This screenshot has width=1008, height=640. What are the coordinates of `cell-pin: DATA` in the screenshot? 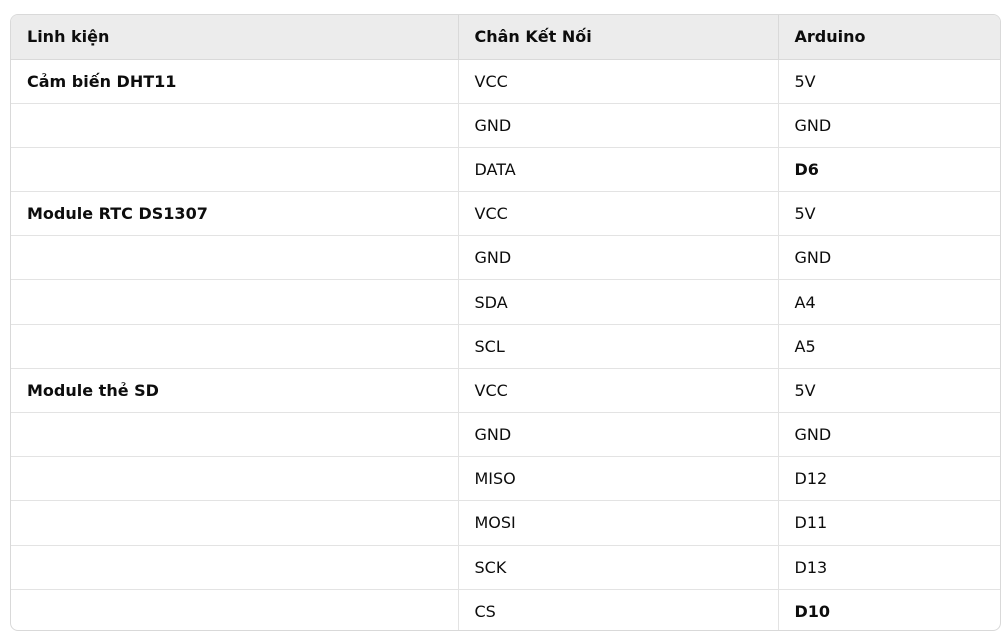 It's located at (618, 170).